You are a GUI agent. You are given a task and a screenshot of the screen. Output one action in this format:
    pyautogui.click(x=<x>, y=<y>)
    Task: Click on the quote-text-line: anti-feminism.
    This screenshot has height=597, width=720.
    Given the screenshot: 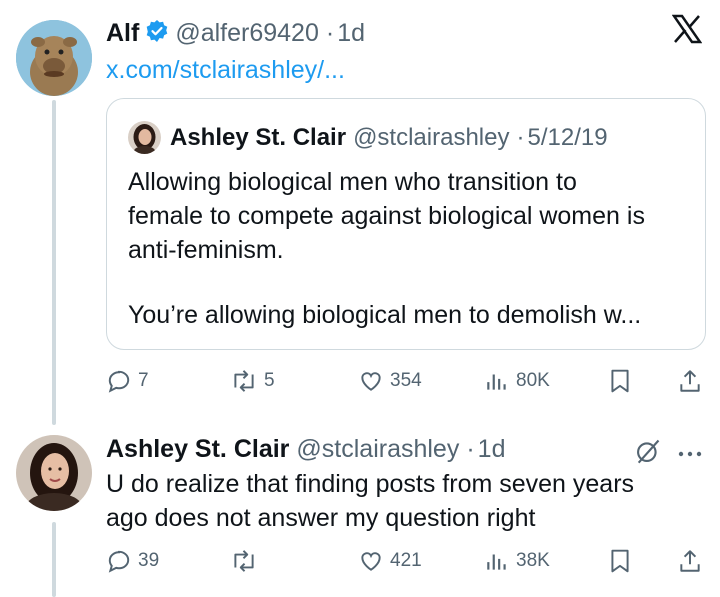 What is the action you would take?
    pyautogui.click(x=206, y=250)
    